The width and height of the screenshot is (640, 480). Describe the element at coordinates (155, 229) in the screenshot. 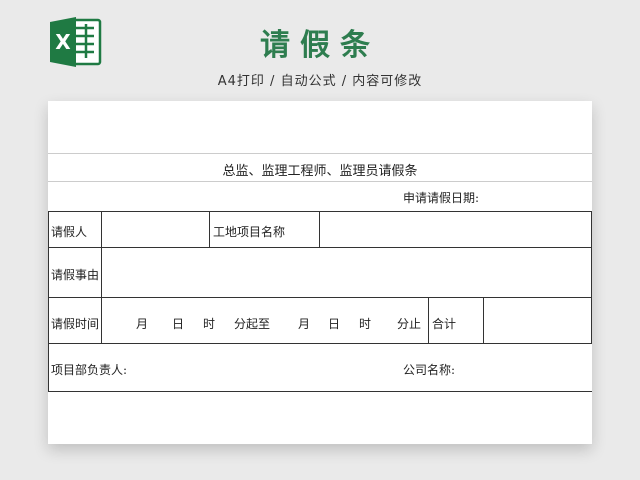

I see `applicant-value` at that location.